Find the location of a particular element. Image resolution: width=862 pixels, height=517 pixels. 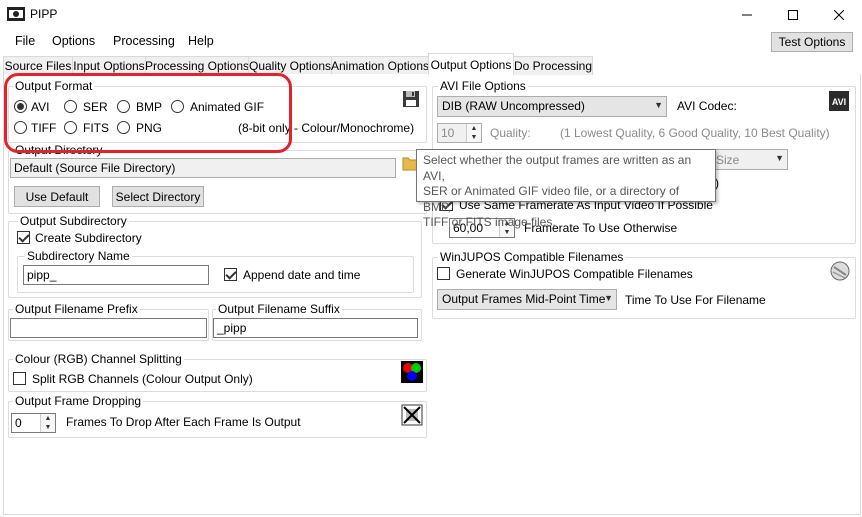

radio-animated-gif-label: Animated GIF is located at coordinates (227, 107).